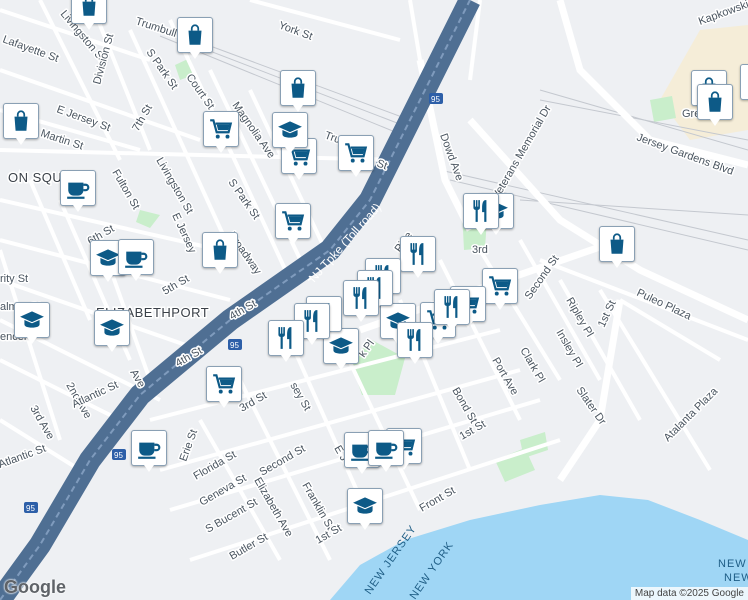 Image resolution: width=748 pixels, height=600 pixels. I want to click on park-small, so click(663, 109).